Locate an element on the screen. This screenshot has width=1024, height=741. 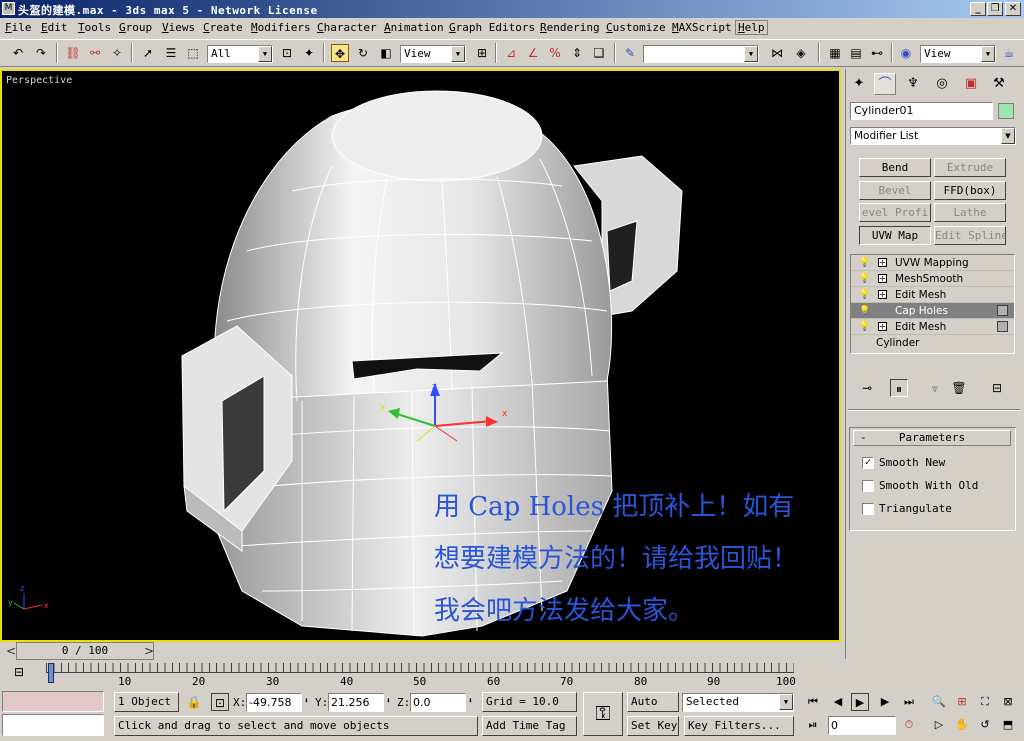
zoom-all-icon: ⊞ is located at coordinates (962, 702).